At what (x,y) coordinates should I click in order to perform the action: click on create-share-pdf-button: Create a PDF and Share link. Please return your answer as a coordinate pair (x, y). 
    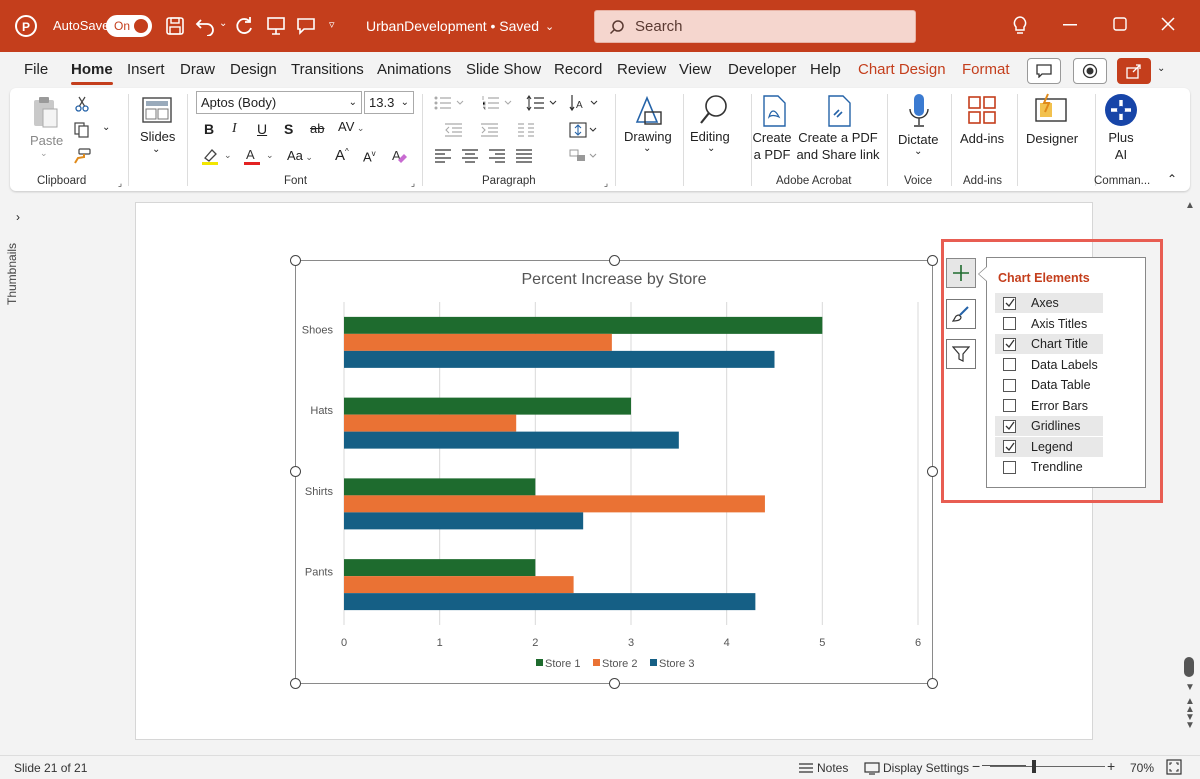
    Looking at the image, I should click on (838, 146).